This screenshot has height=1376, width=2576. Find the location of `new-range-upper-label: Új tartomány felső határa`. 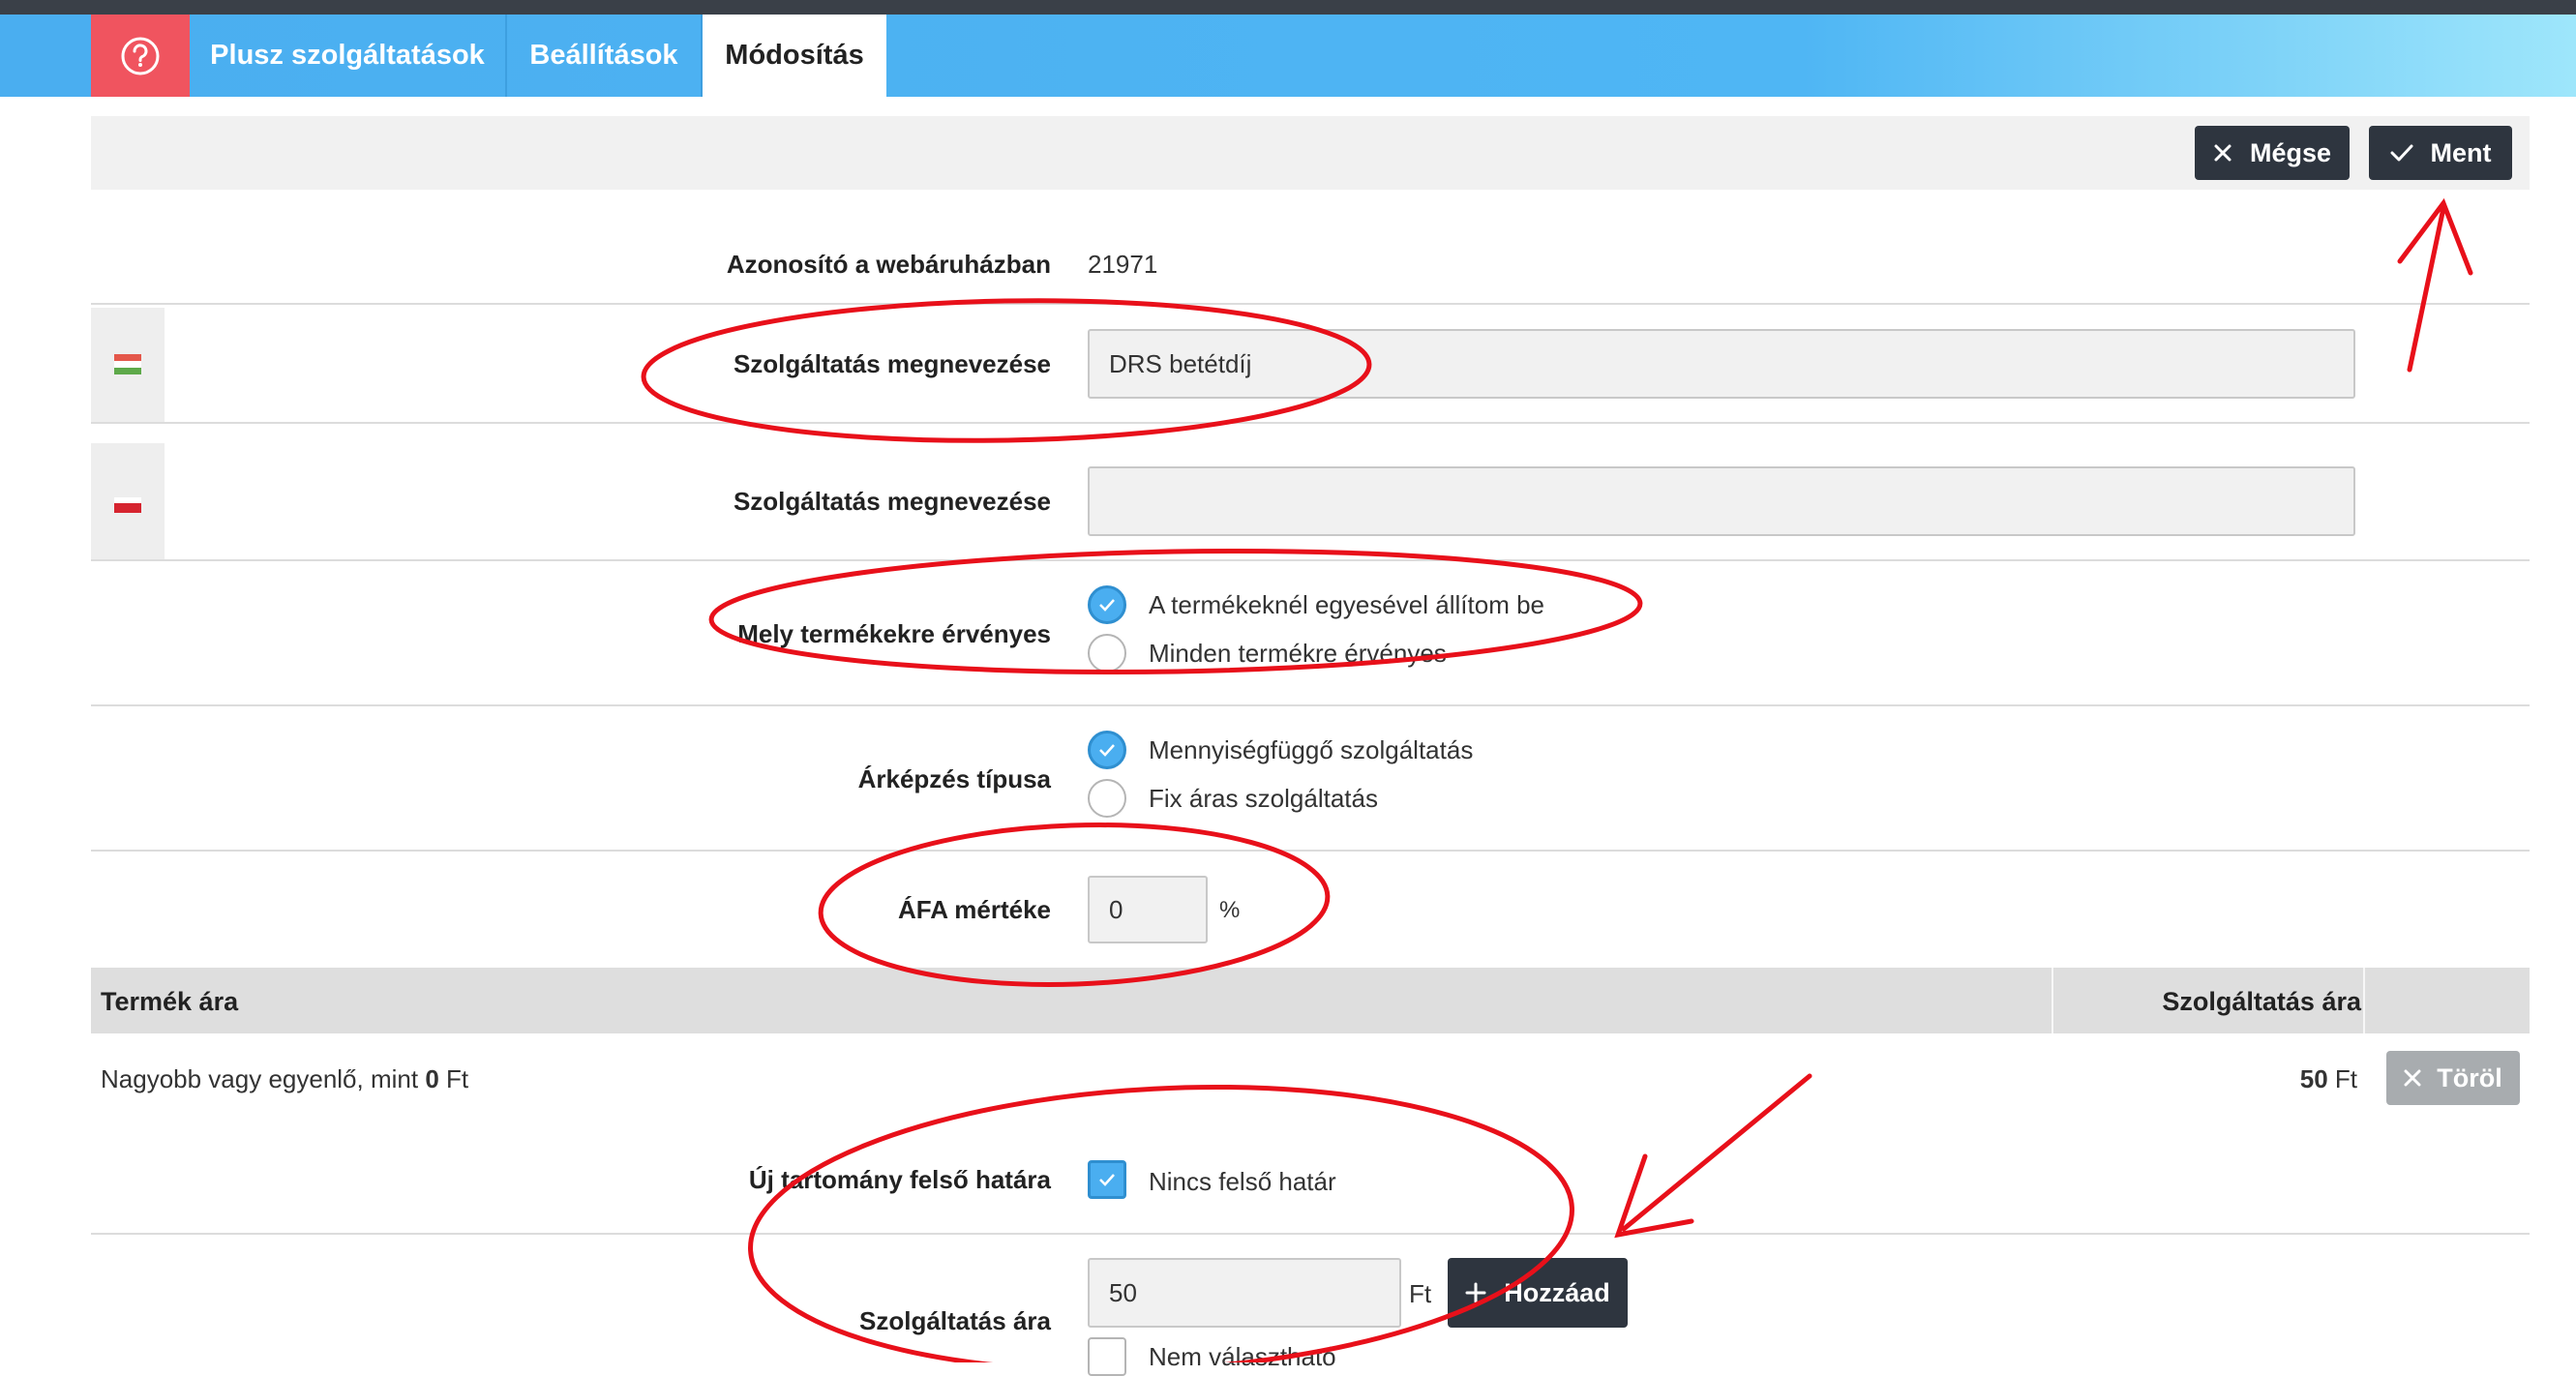

new-range-upper-label: Új tartomány felső határa is located at coordinates (899, 1179).